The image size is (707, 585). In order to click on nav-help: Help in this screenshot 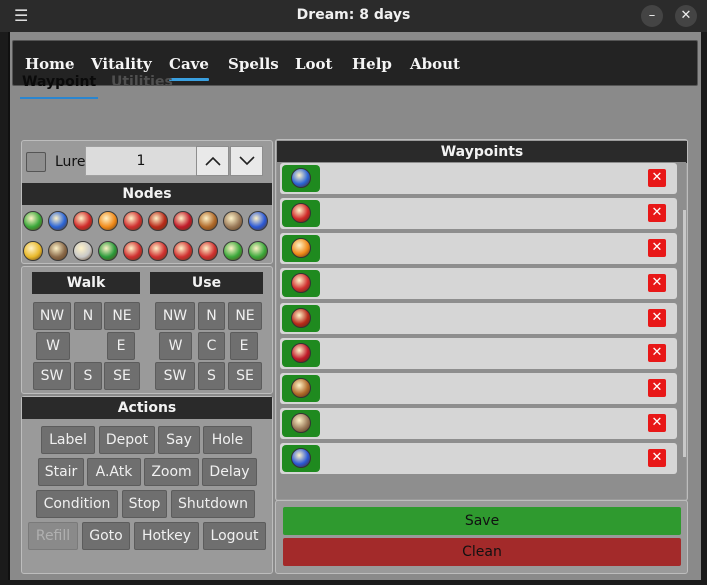, I will do `click(372, 64)`.